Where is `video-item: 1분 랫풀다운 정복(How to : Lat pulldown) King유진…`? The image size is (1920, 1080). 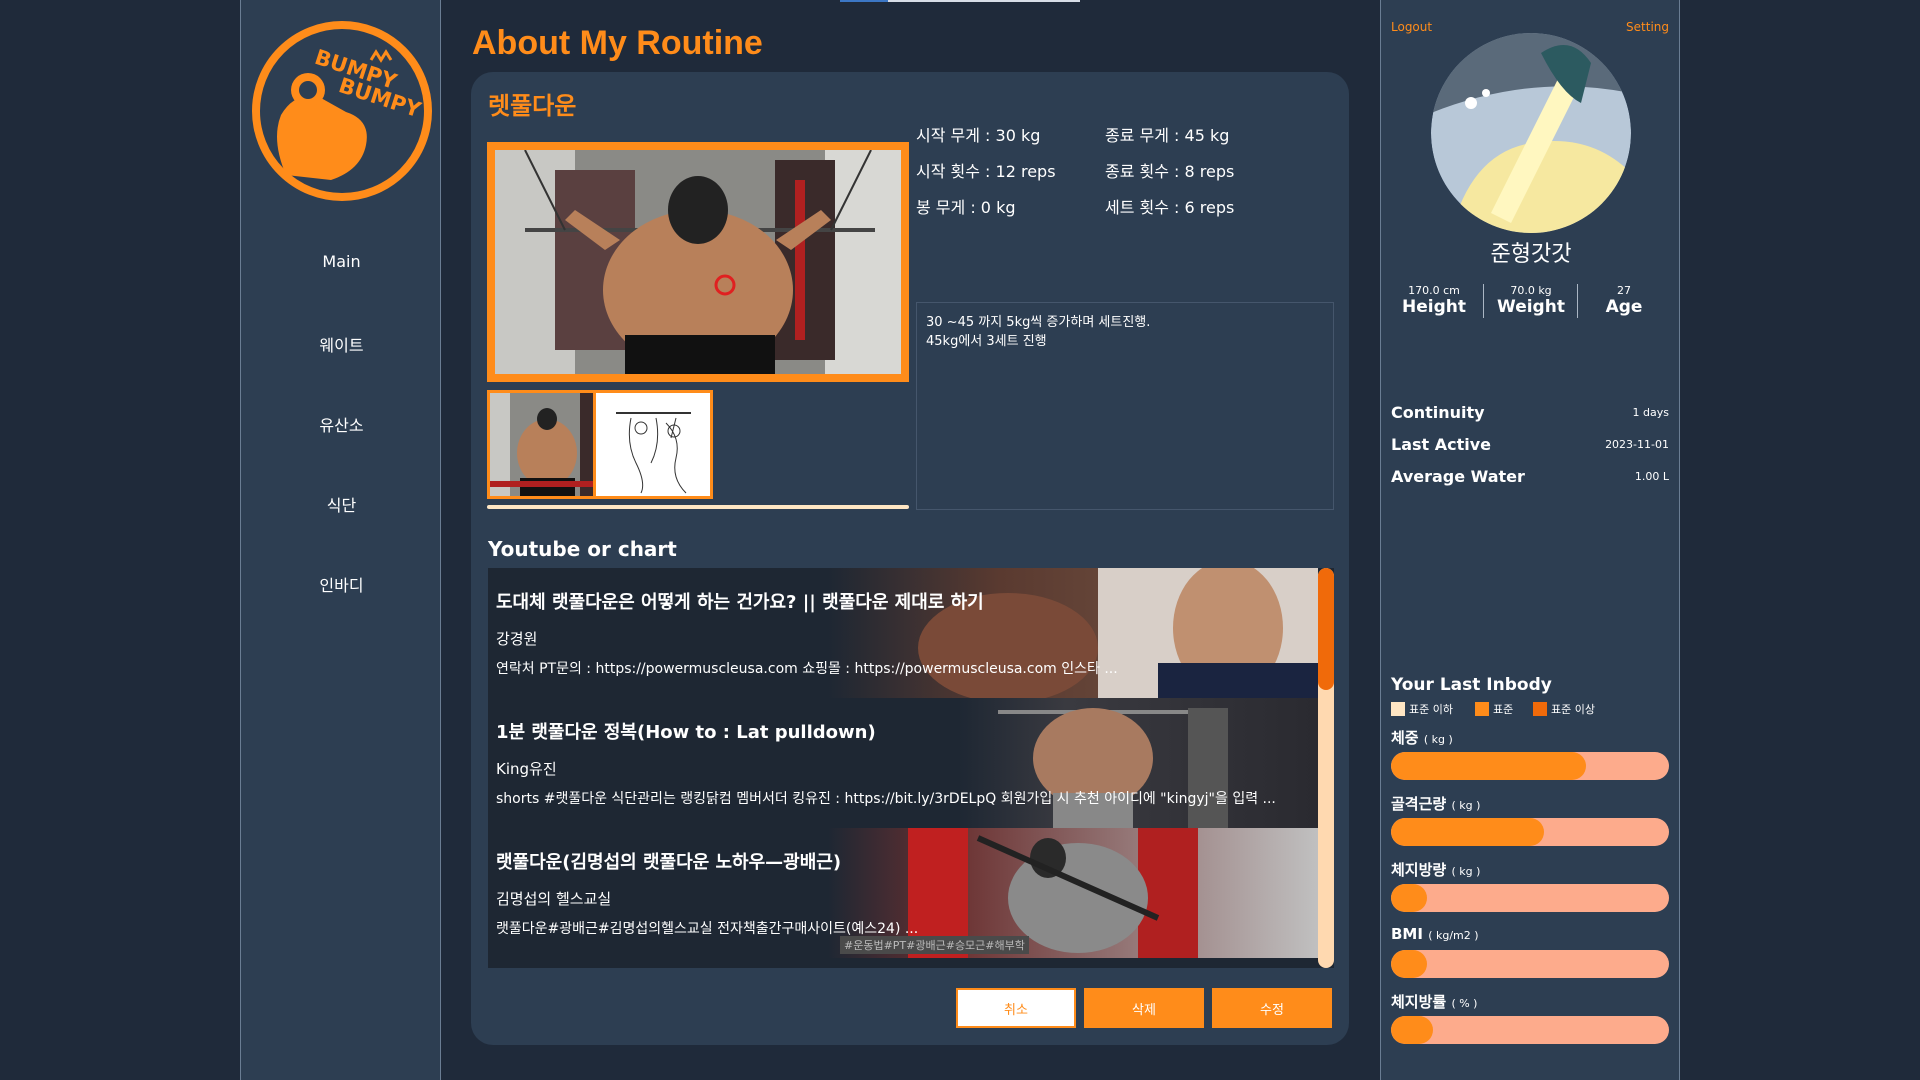
video-item: 1분 랫풀다운 정복(How to : Lat pulldown) King유진… is located at coordinates (903, 763).